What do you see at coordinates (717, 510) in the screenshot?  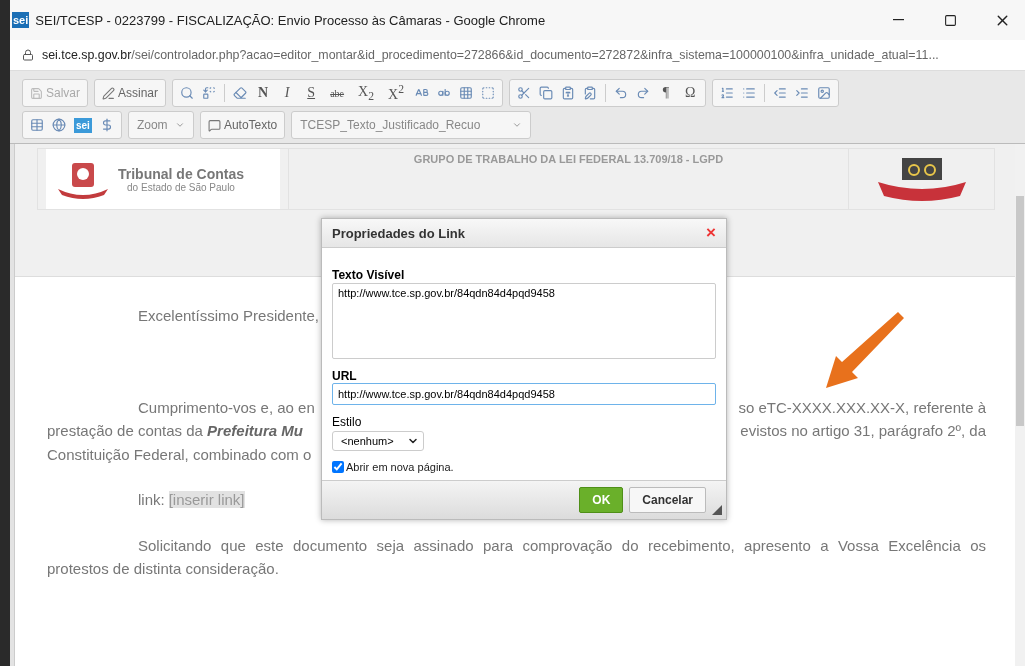 I see `resize-grip-icon` at bounding box center [717, 510].